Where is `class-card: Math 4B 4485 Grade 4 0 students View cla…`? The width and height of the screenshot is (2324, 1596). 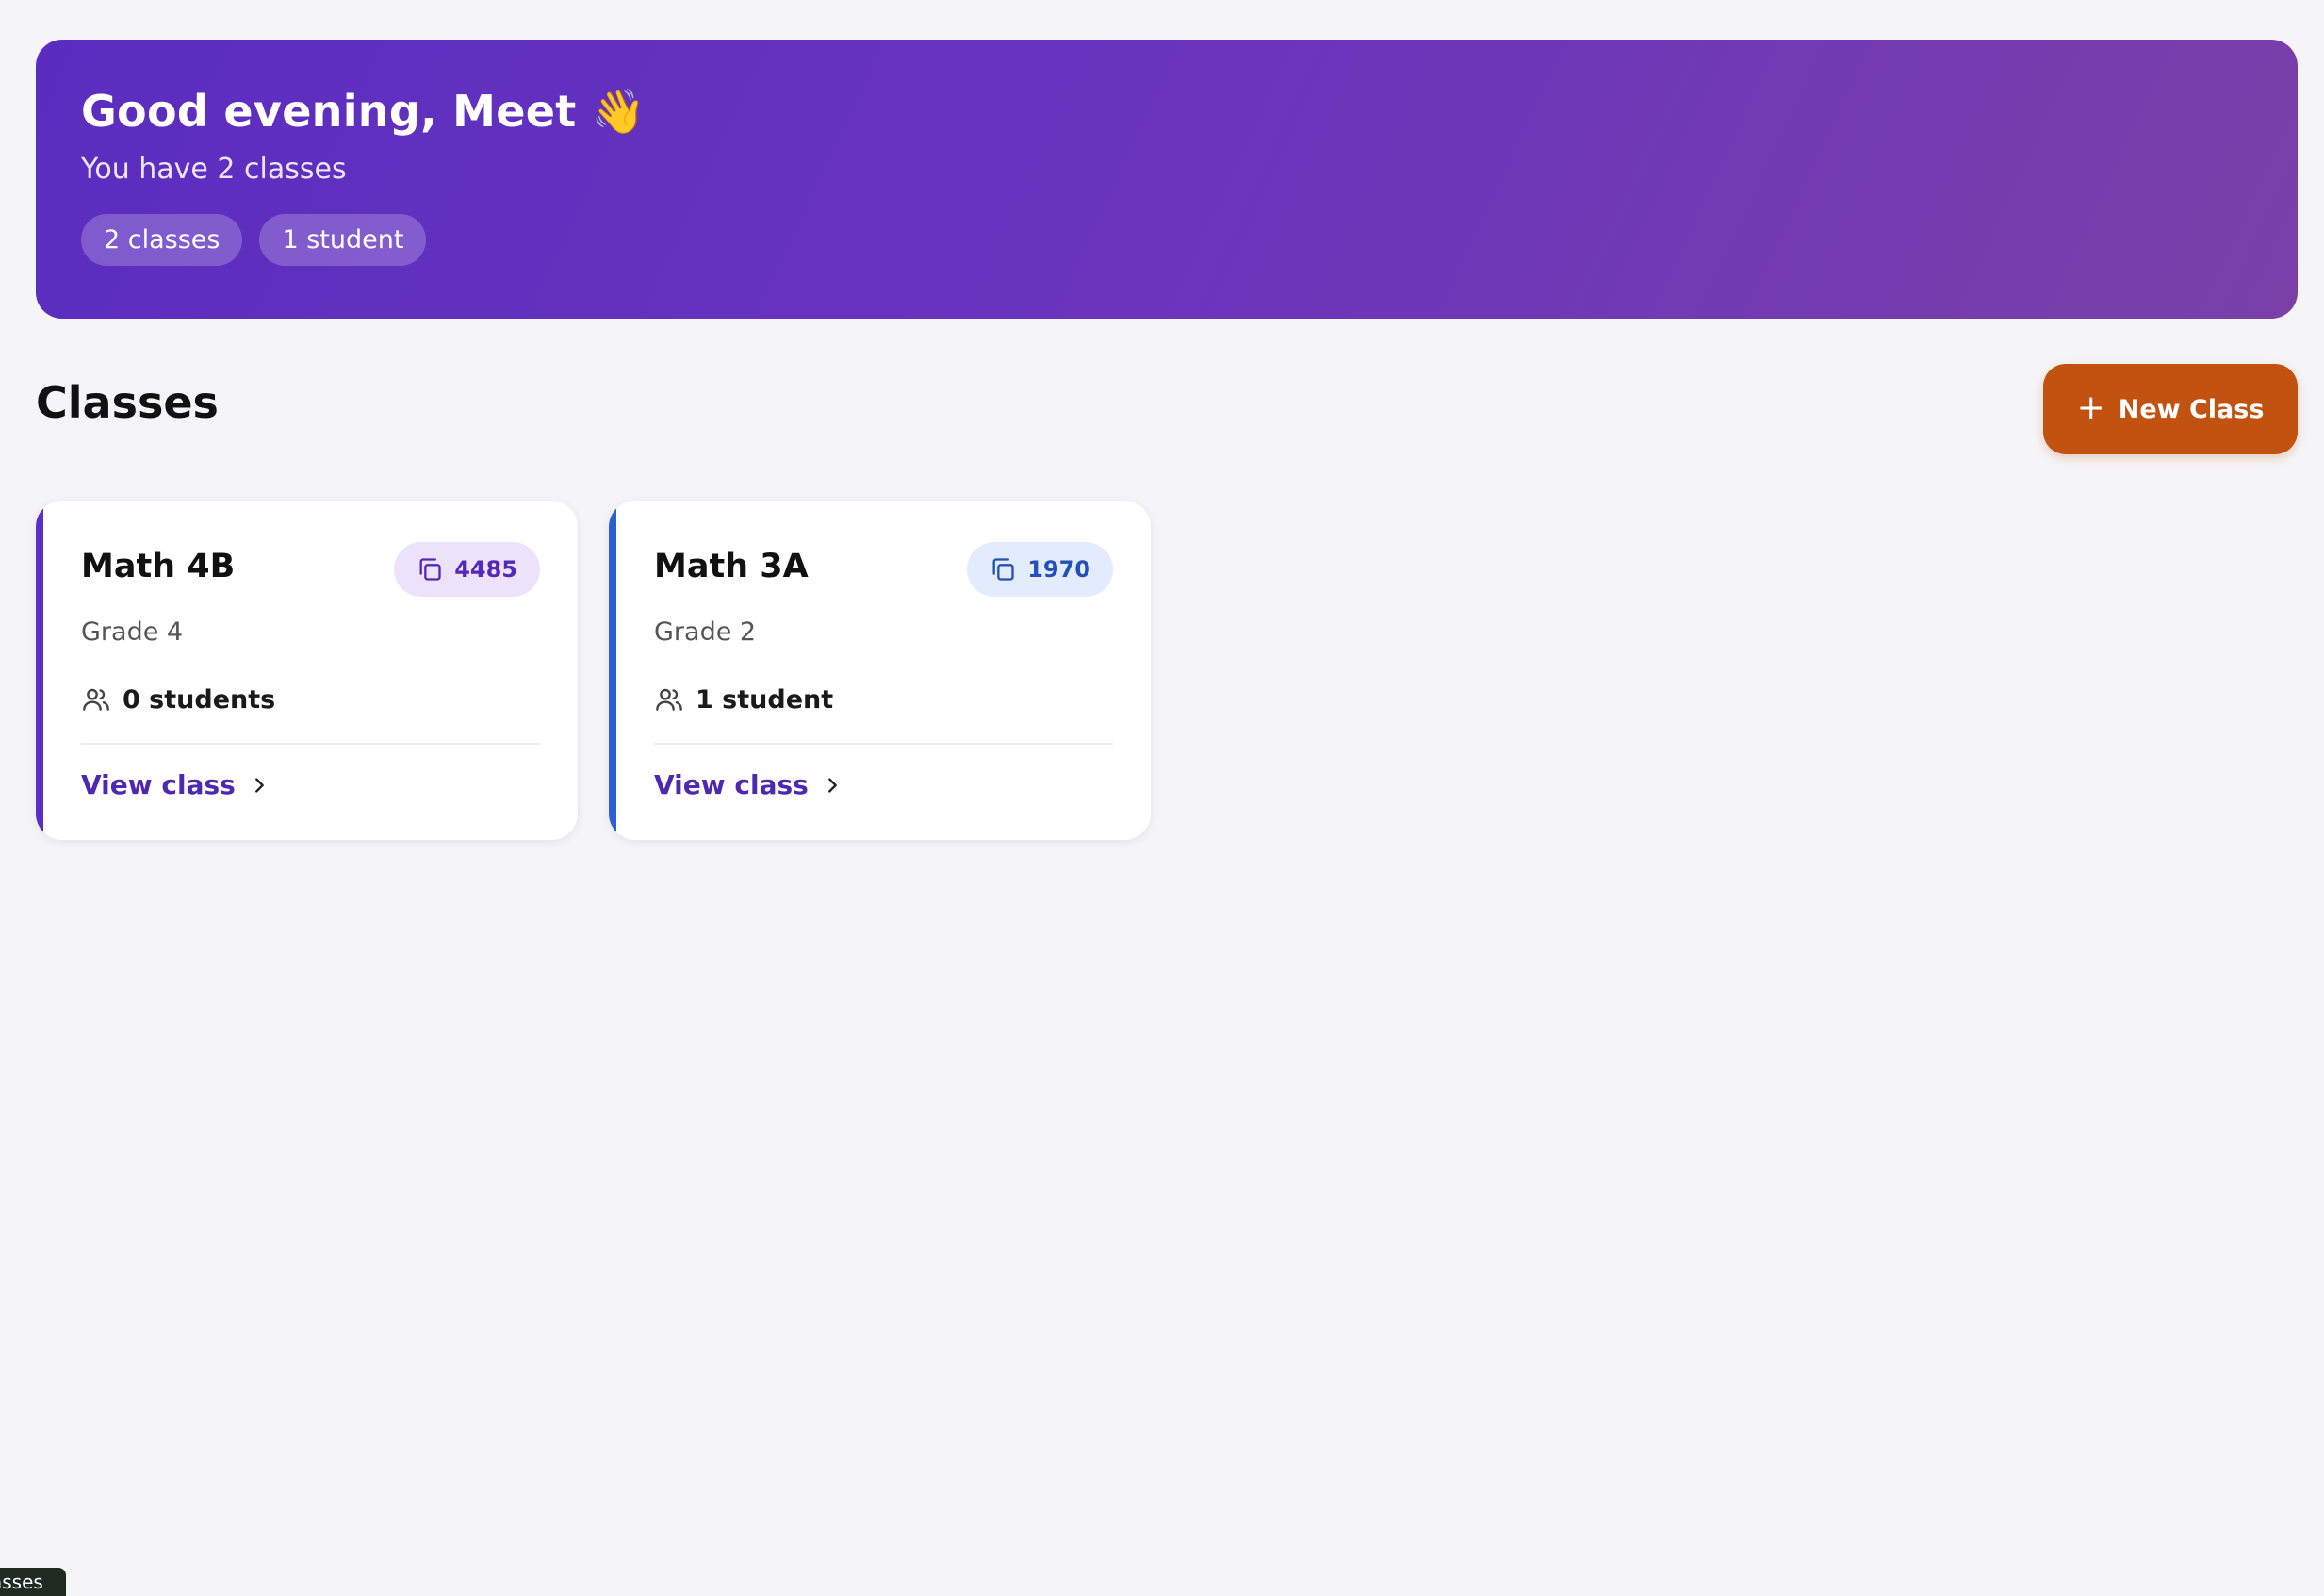 class-card: Math 4B 4485 Grade 4 0 students View cla… is located at coordinates (307, 670).